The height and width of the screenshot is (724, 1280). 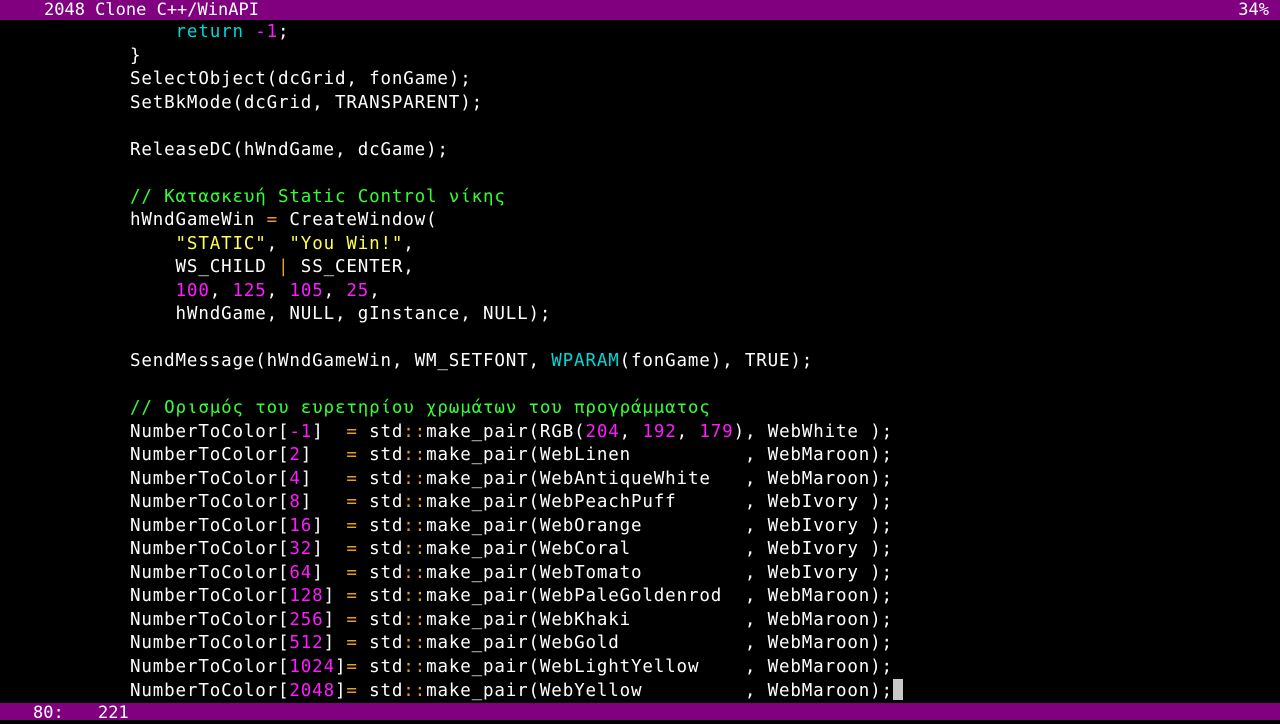 I want to click on code-token: WPARAM, so click(x=585, y=361).